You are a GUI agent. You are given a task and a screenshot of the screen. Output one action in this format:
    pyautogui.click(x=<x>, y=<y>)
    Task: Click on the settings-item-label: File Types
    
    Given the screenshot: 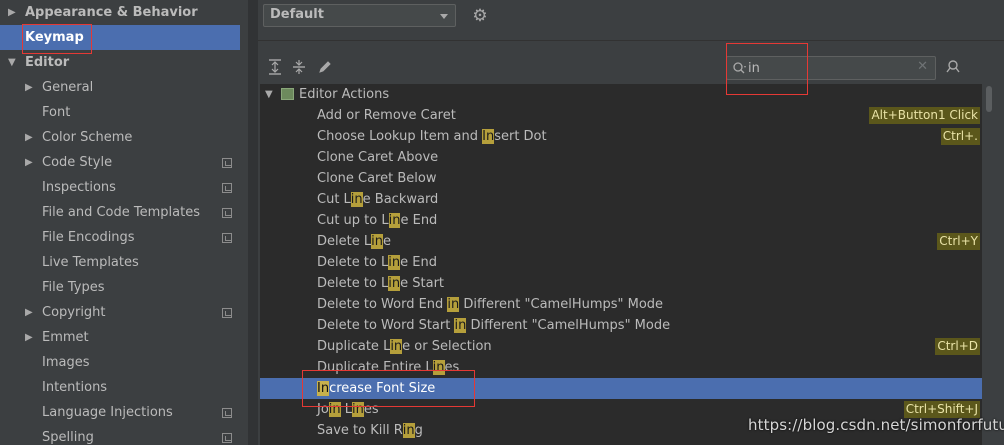 What is the action you would take?
    pyautogui.click(x=73, y=287)
    